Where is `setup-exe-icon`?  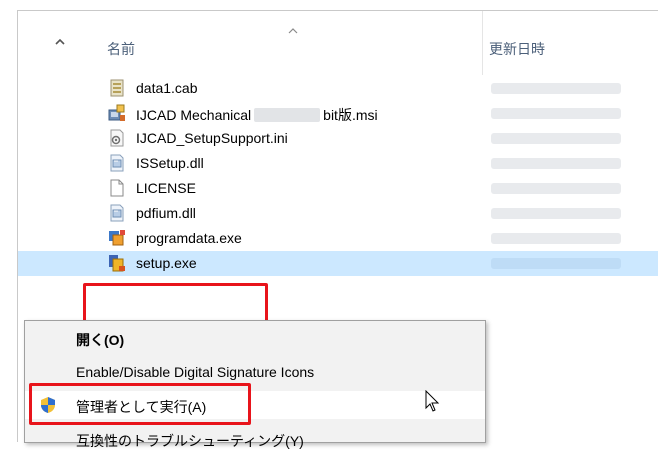
setup-exe-icon is located at coordinates (117, 263).